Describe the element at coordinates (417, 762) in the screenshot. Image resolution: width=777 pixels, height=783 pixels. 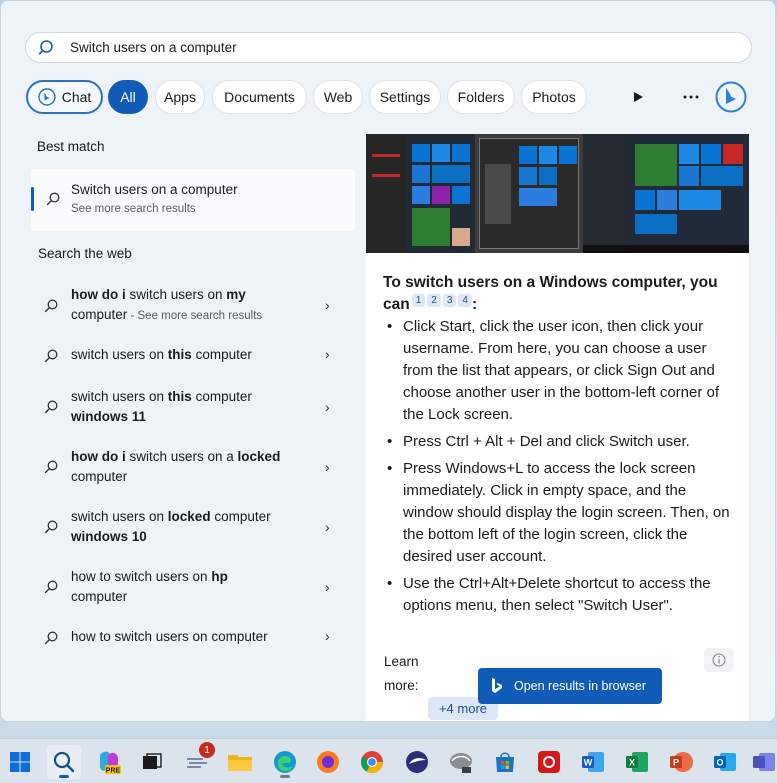
I see `eclipse-button` at that location.